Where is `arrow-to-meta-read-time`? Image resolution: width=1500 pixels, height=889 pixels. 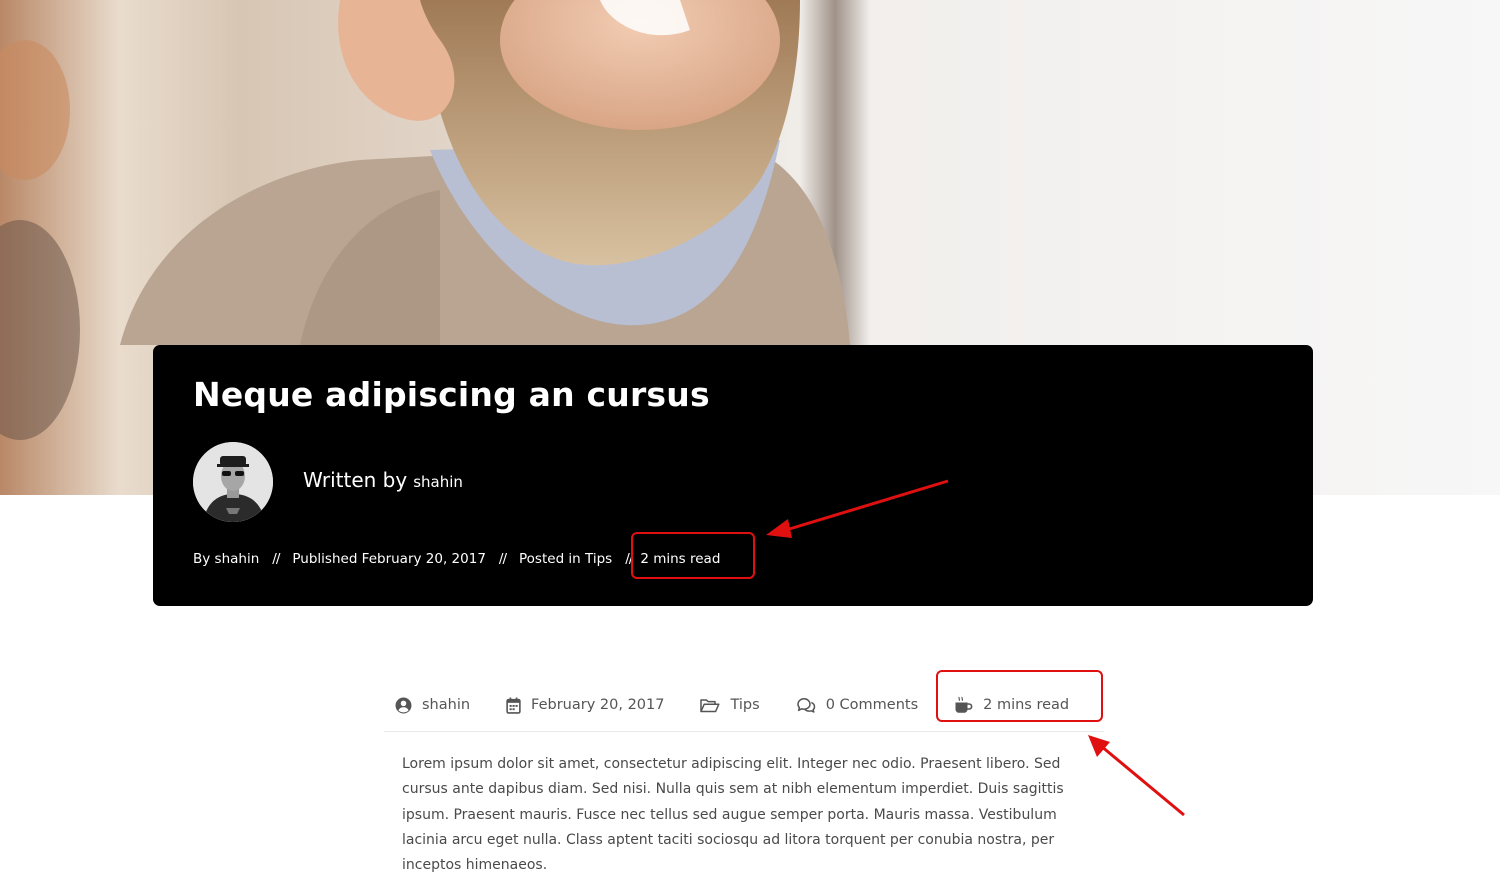 arrow-to-meta-read-time is located at coordinates (1136, 776).